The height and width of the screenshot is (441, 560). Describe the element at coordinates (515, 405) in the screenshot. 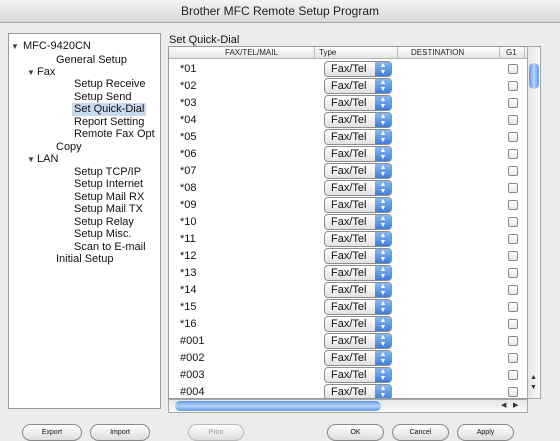

I see `scroll-right-icon: ▶` at that location.